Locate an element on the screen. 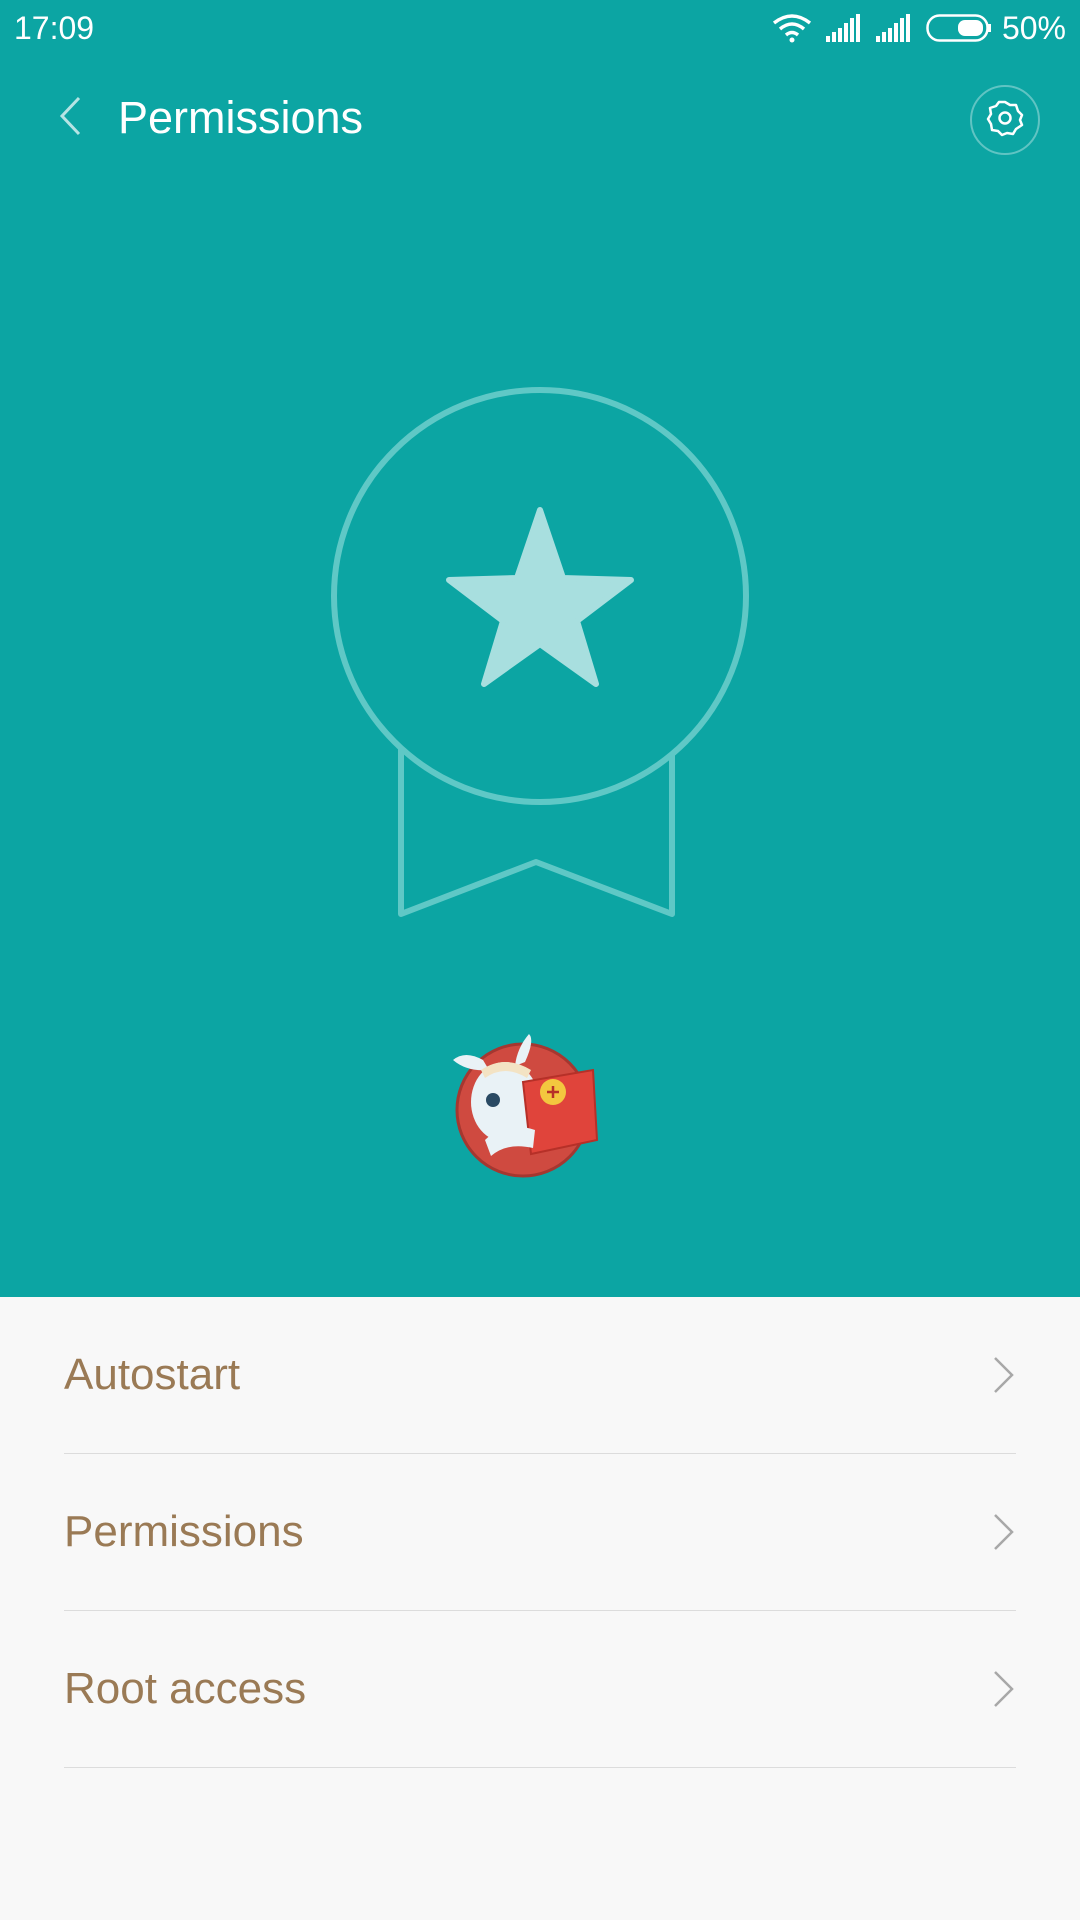 The height and width of the screenshot is (1920, 1080). chevron-left-icon is located at coordinates (70, 118).